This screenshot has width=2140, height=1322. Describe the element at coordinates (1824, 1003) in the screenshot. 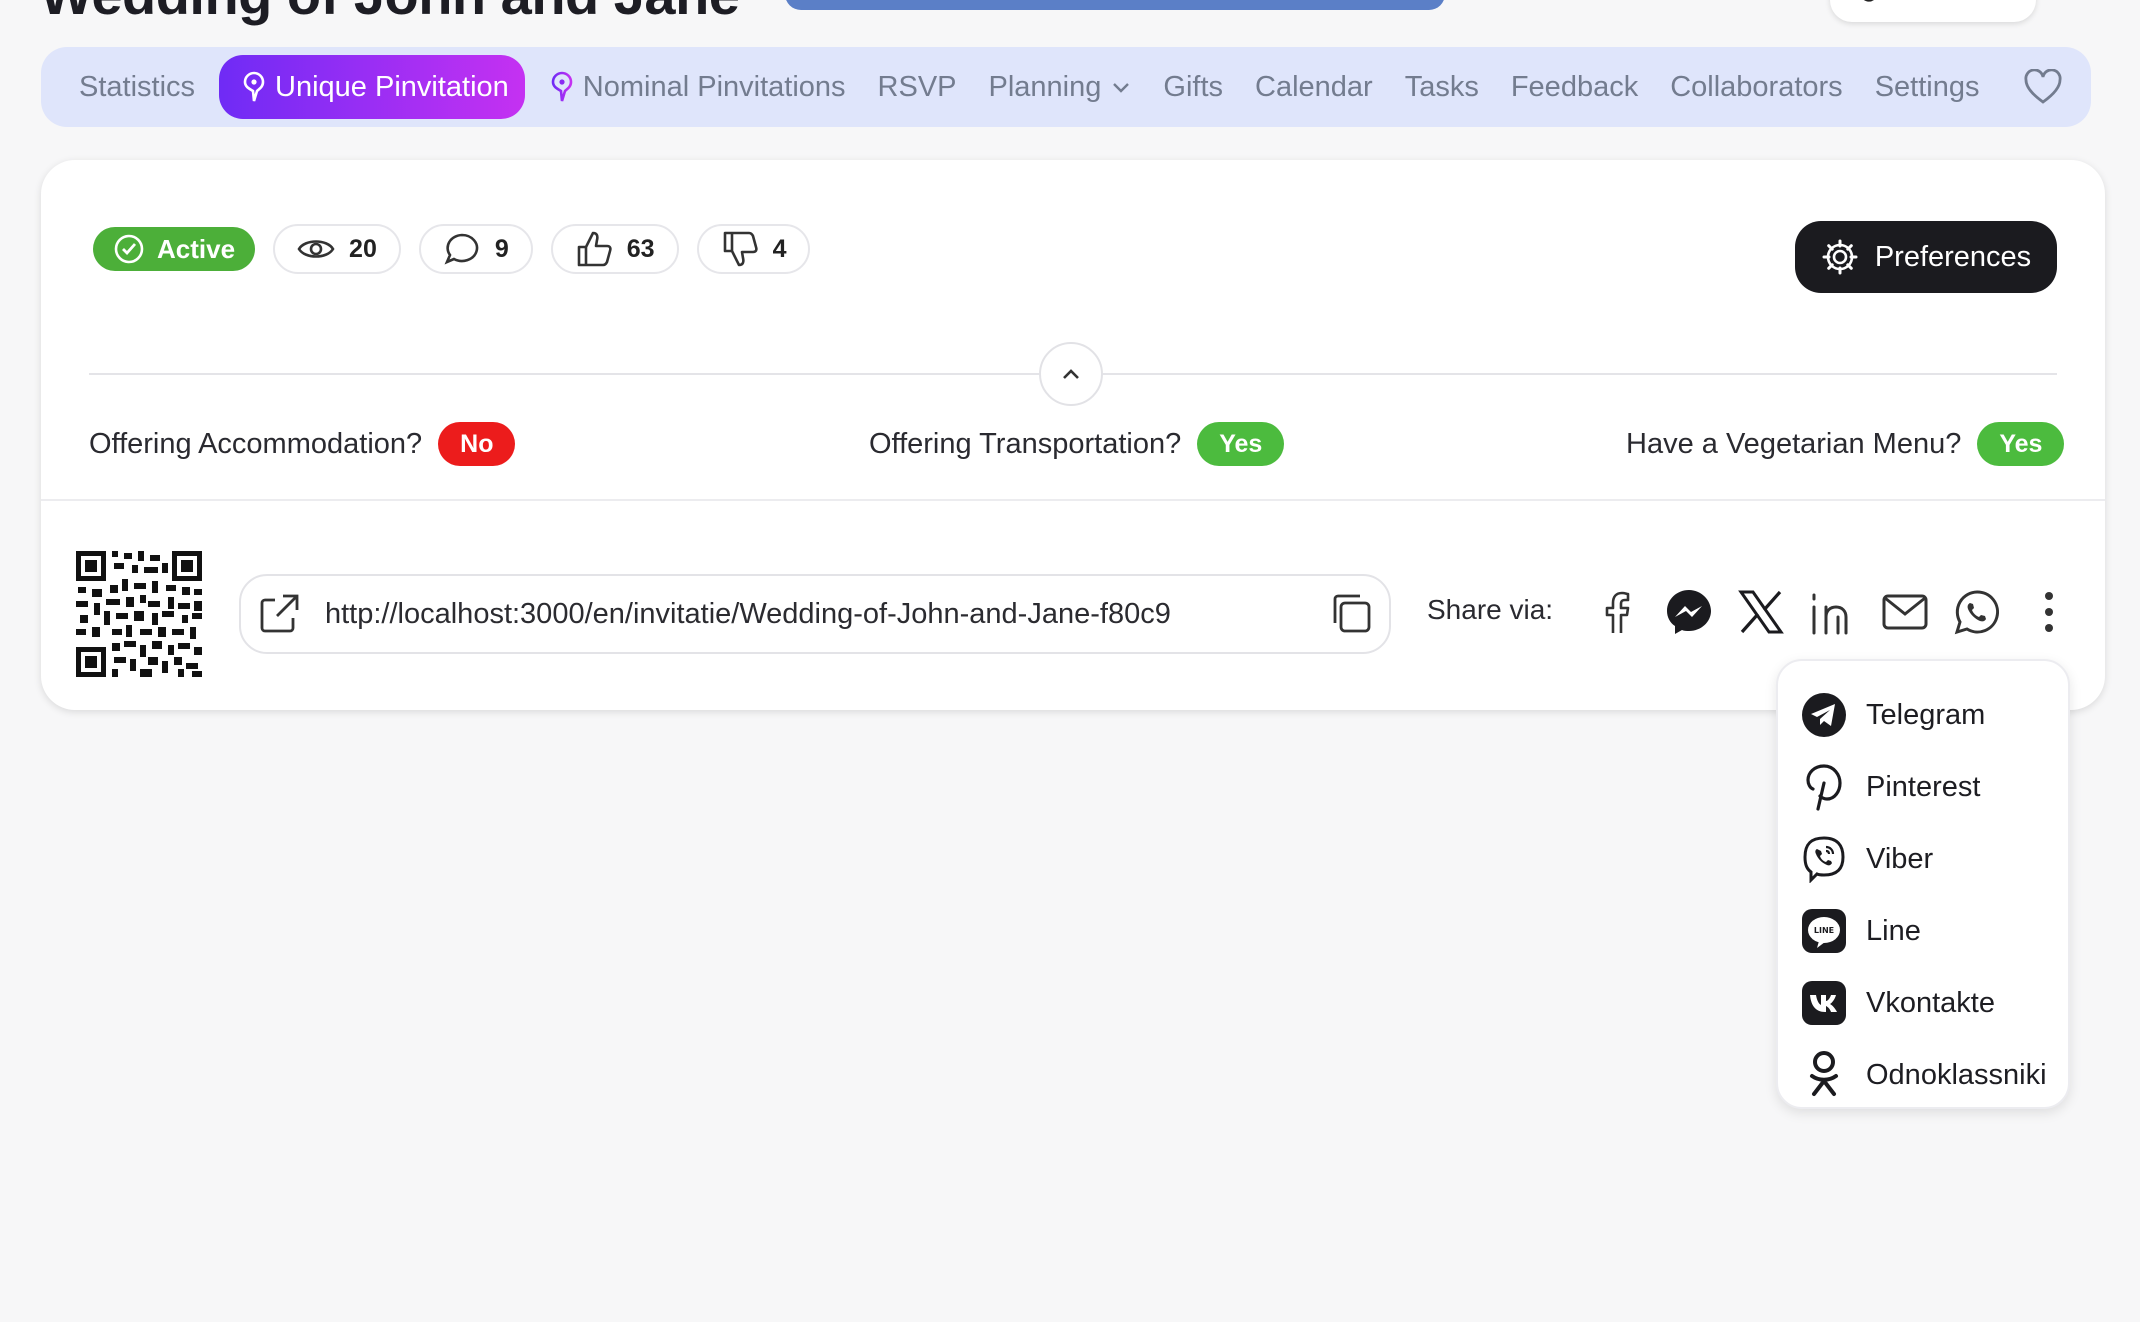

I see `vkontakte-icon` at that location.